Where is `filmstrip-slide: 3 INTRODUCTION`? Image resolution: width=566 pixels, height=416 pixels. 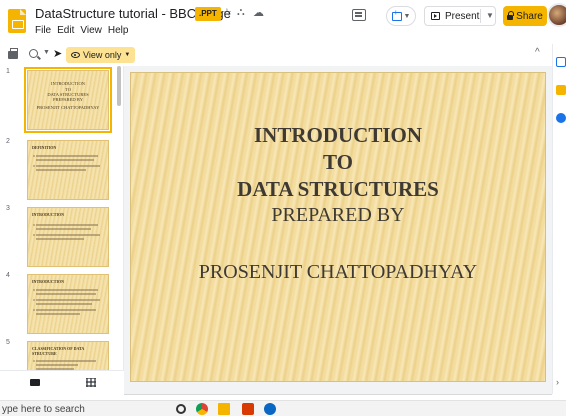 filmstrip-slide: 3 INTRODUCTION is located at coordinates (59, 236).